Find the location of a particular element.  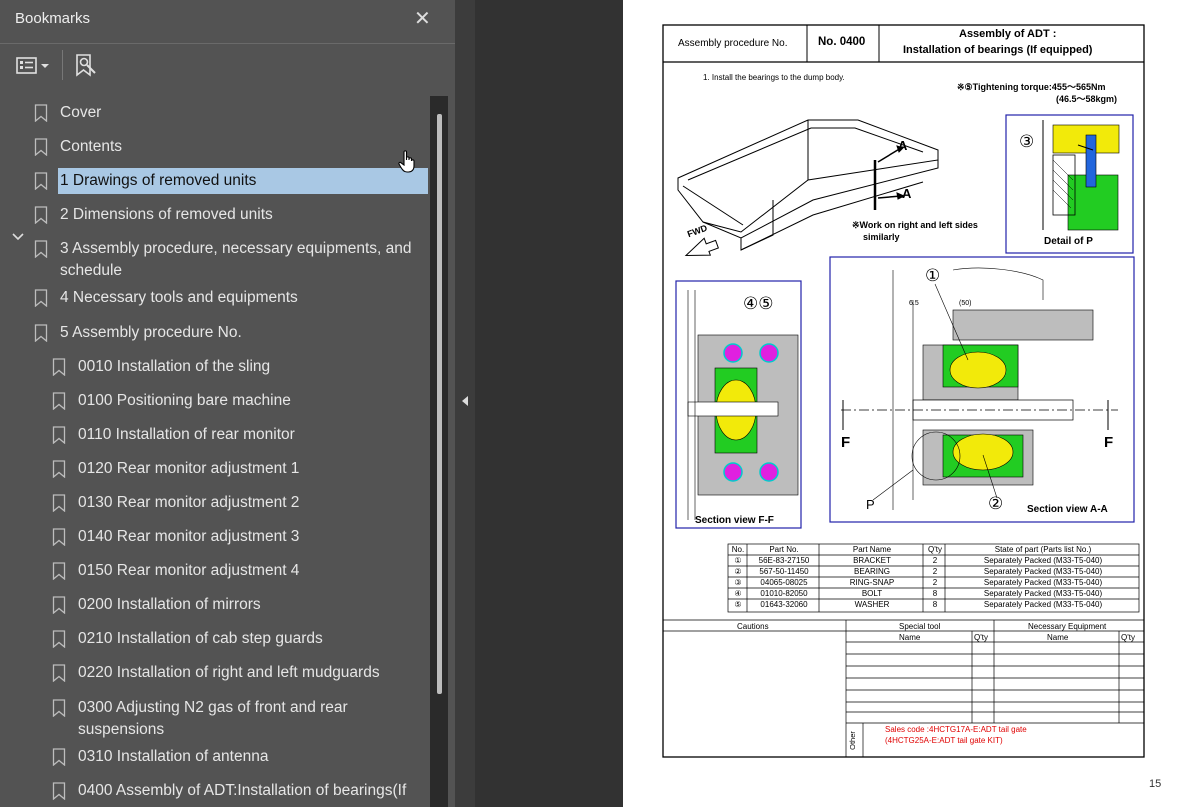

parts-table-header: State of part (Parts list No.) is located at coordinates (1043, 549).